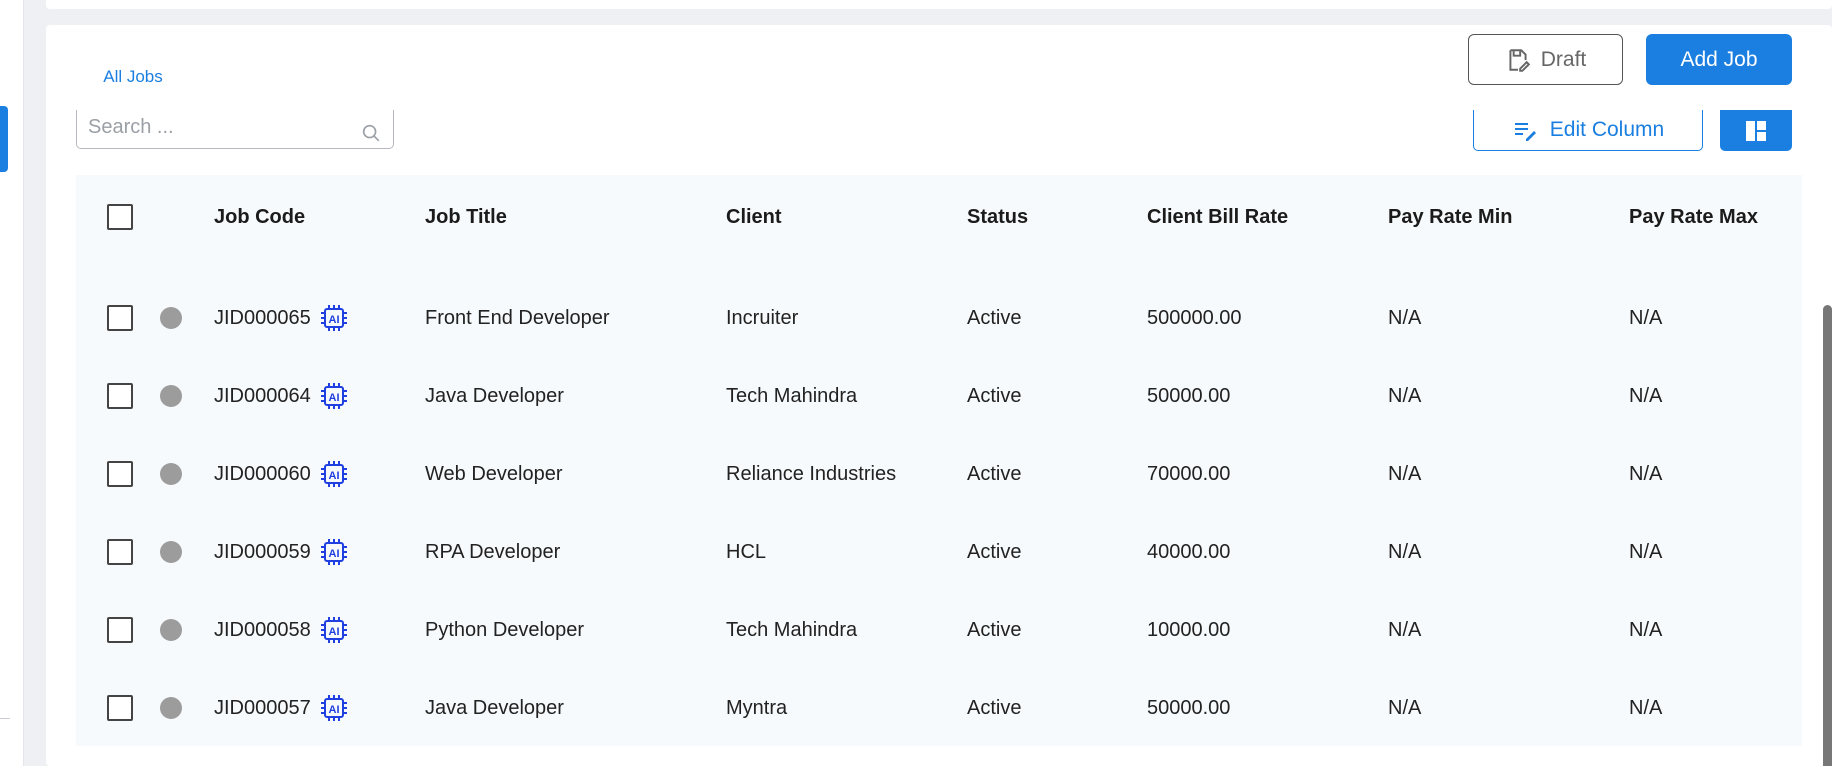  I want to click on column-header-client: Client, so click(754, 217).